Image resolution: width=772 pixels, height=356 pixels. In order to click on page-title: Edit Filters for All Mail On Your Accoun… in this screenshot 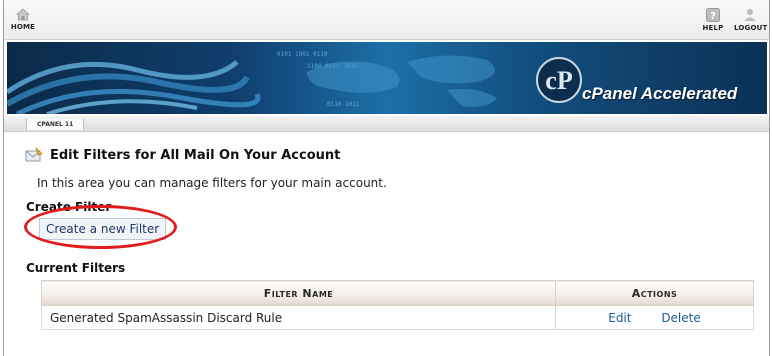, I will do `click(195, 155)`.